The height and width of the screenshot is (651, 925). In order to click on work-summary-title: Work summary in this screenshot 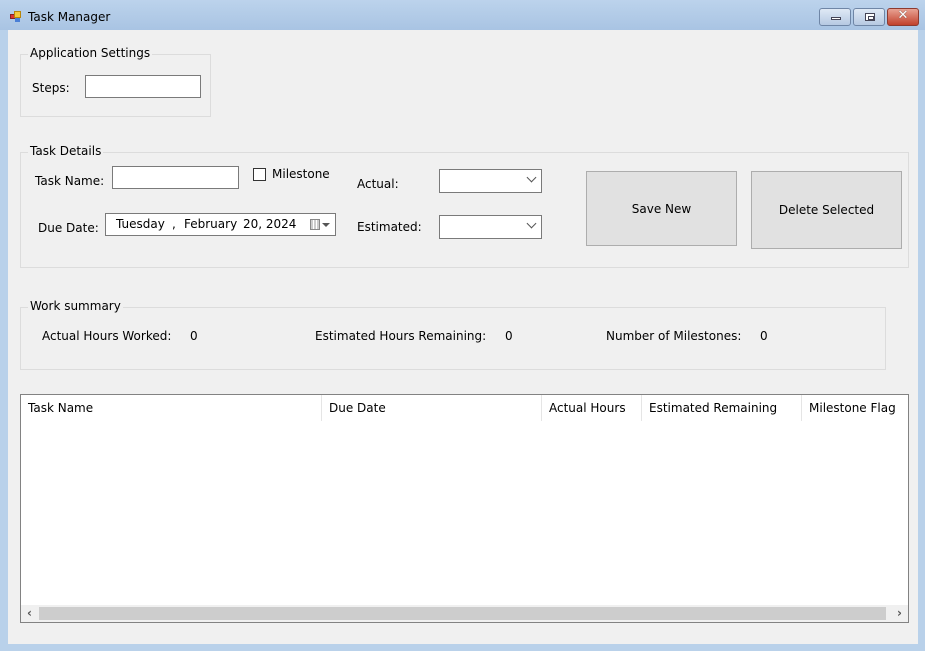, I will do `click(75, 306)`.